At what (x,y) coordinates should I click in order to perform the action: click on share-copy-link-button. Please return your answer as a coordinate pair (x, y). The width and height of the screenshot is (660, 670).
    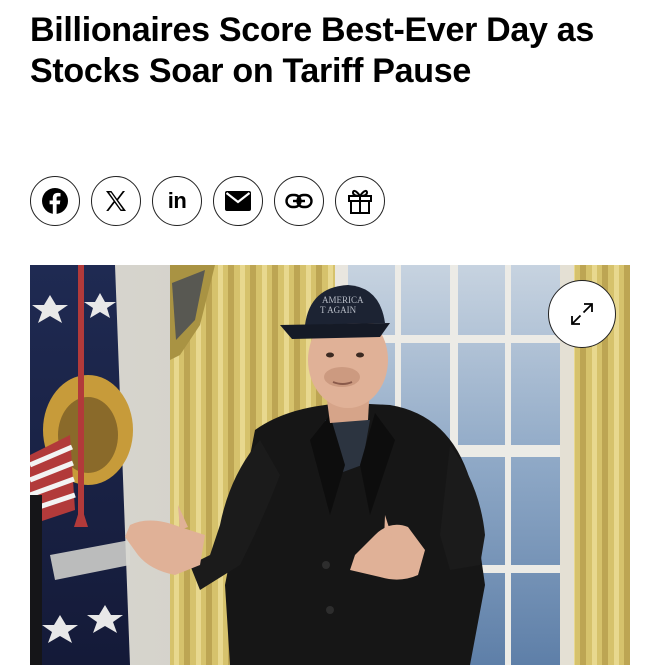
    Looking at the image, I should click on (299, 201).